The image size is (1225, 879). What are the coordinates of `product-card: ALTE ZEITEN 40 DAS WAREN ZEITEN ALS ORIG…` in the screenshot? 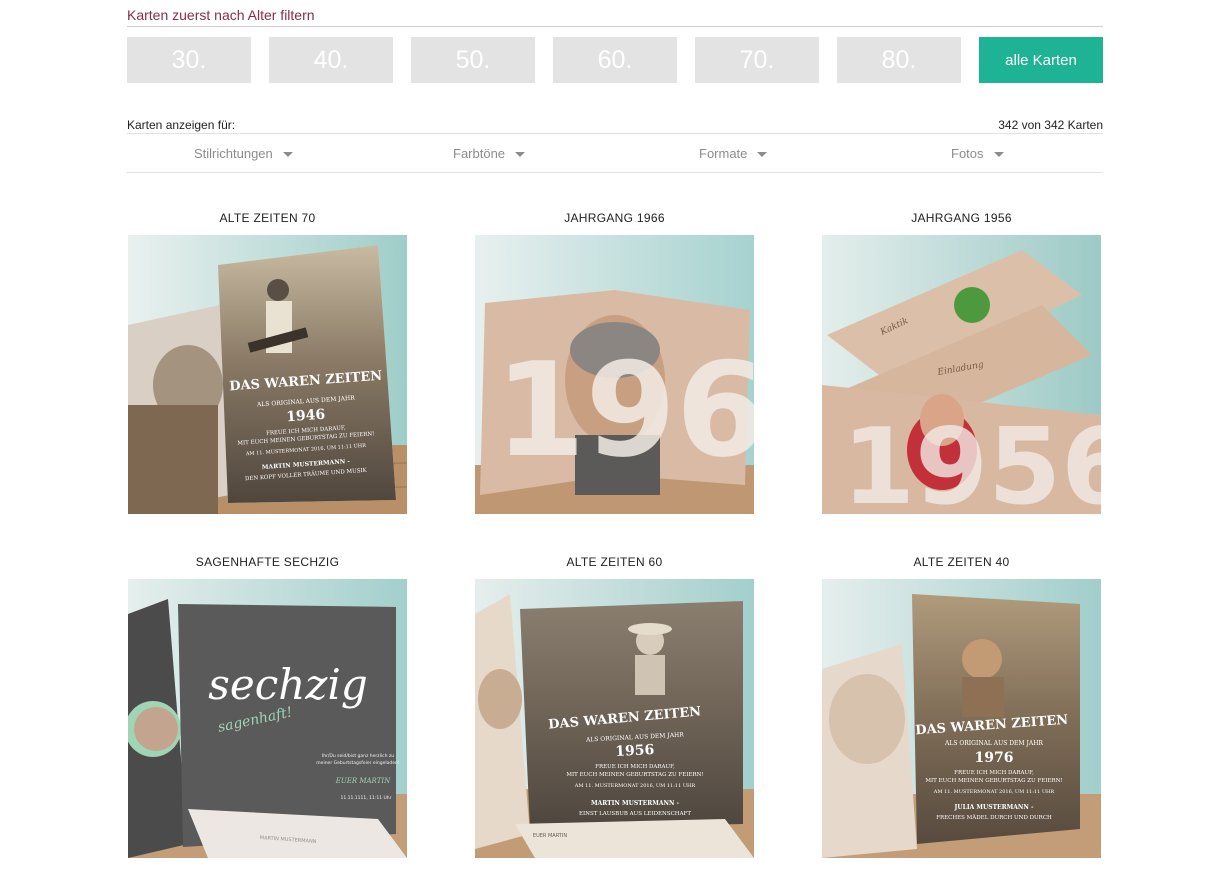 It's located at (961, 706).